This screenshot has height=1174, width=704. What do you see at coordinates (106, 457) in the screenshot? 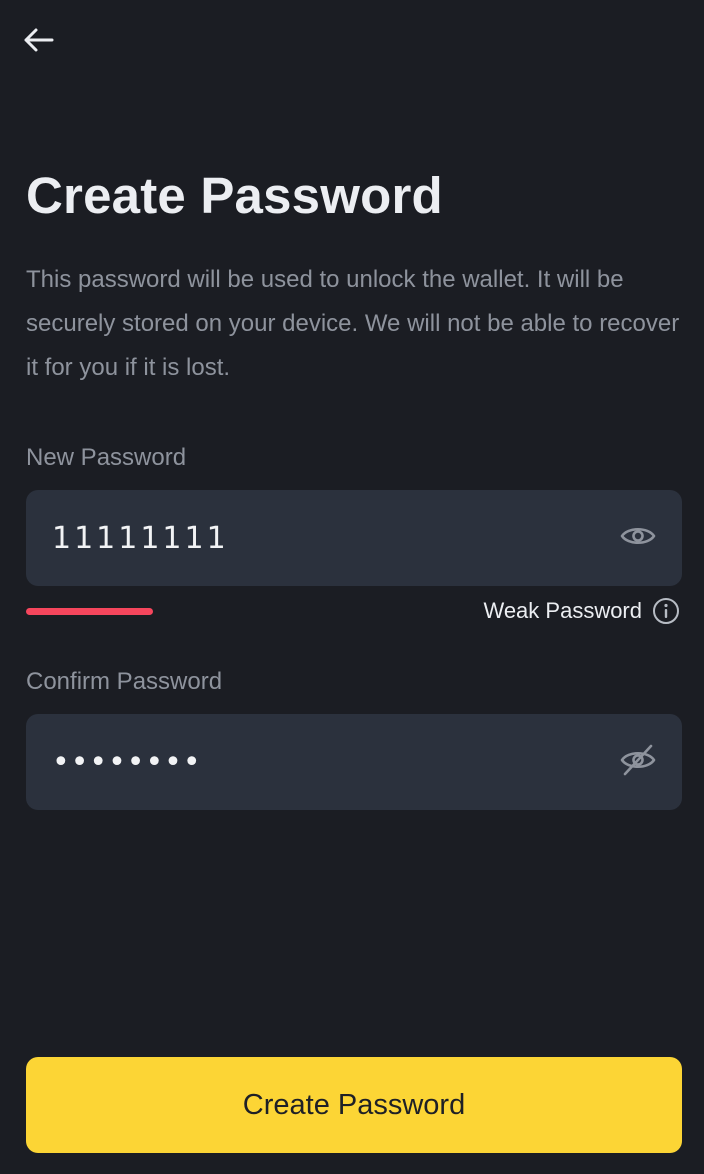
I see `new-password-label: New Password` at bounding box center [106, 457].